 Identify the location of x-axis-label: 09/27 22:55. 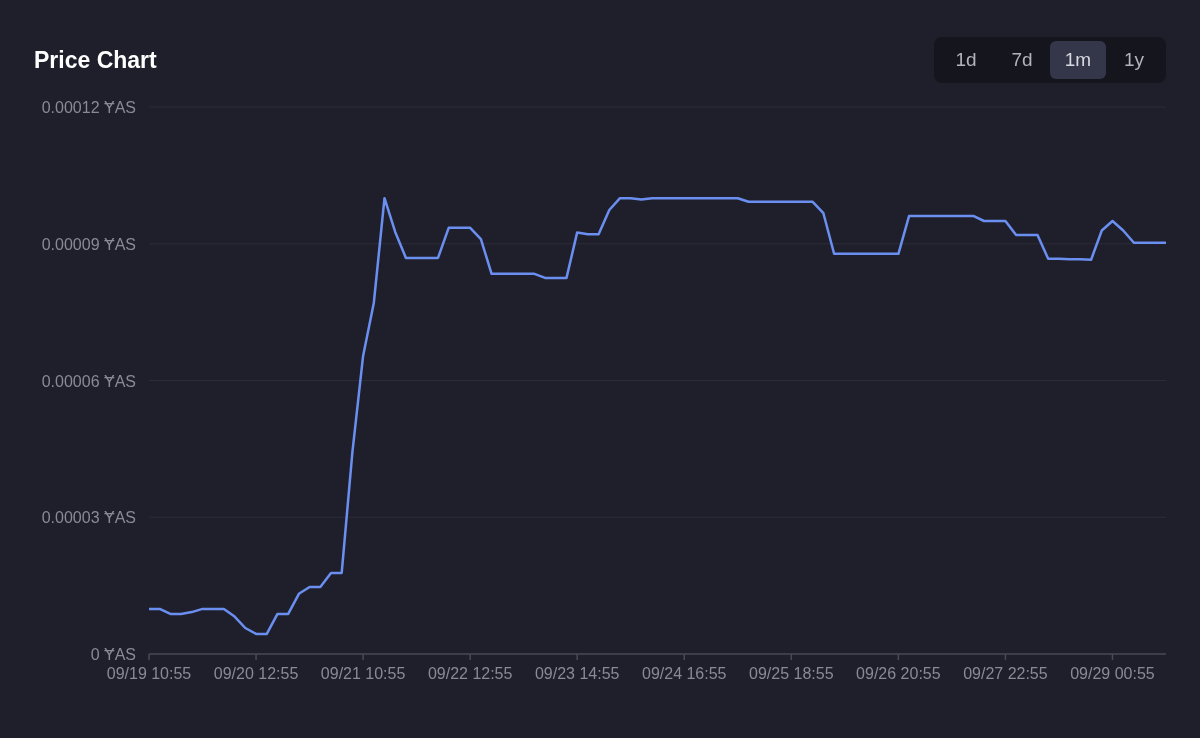
(1005, 673).